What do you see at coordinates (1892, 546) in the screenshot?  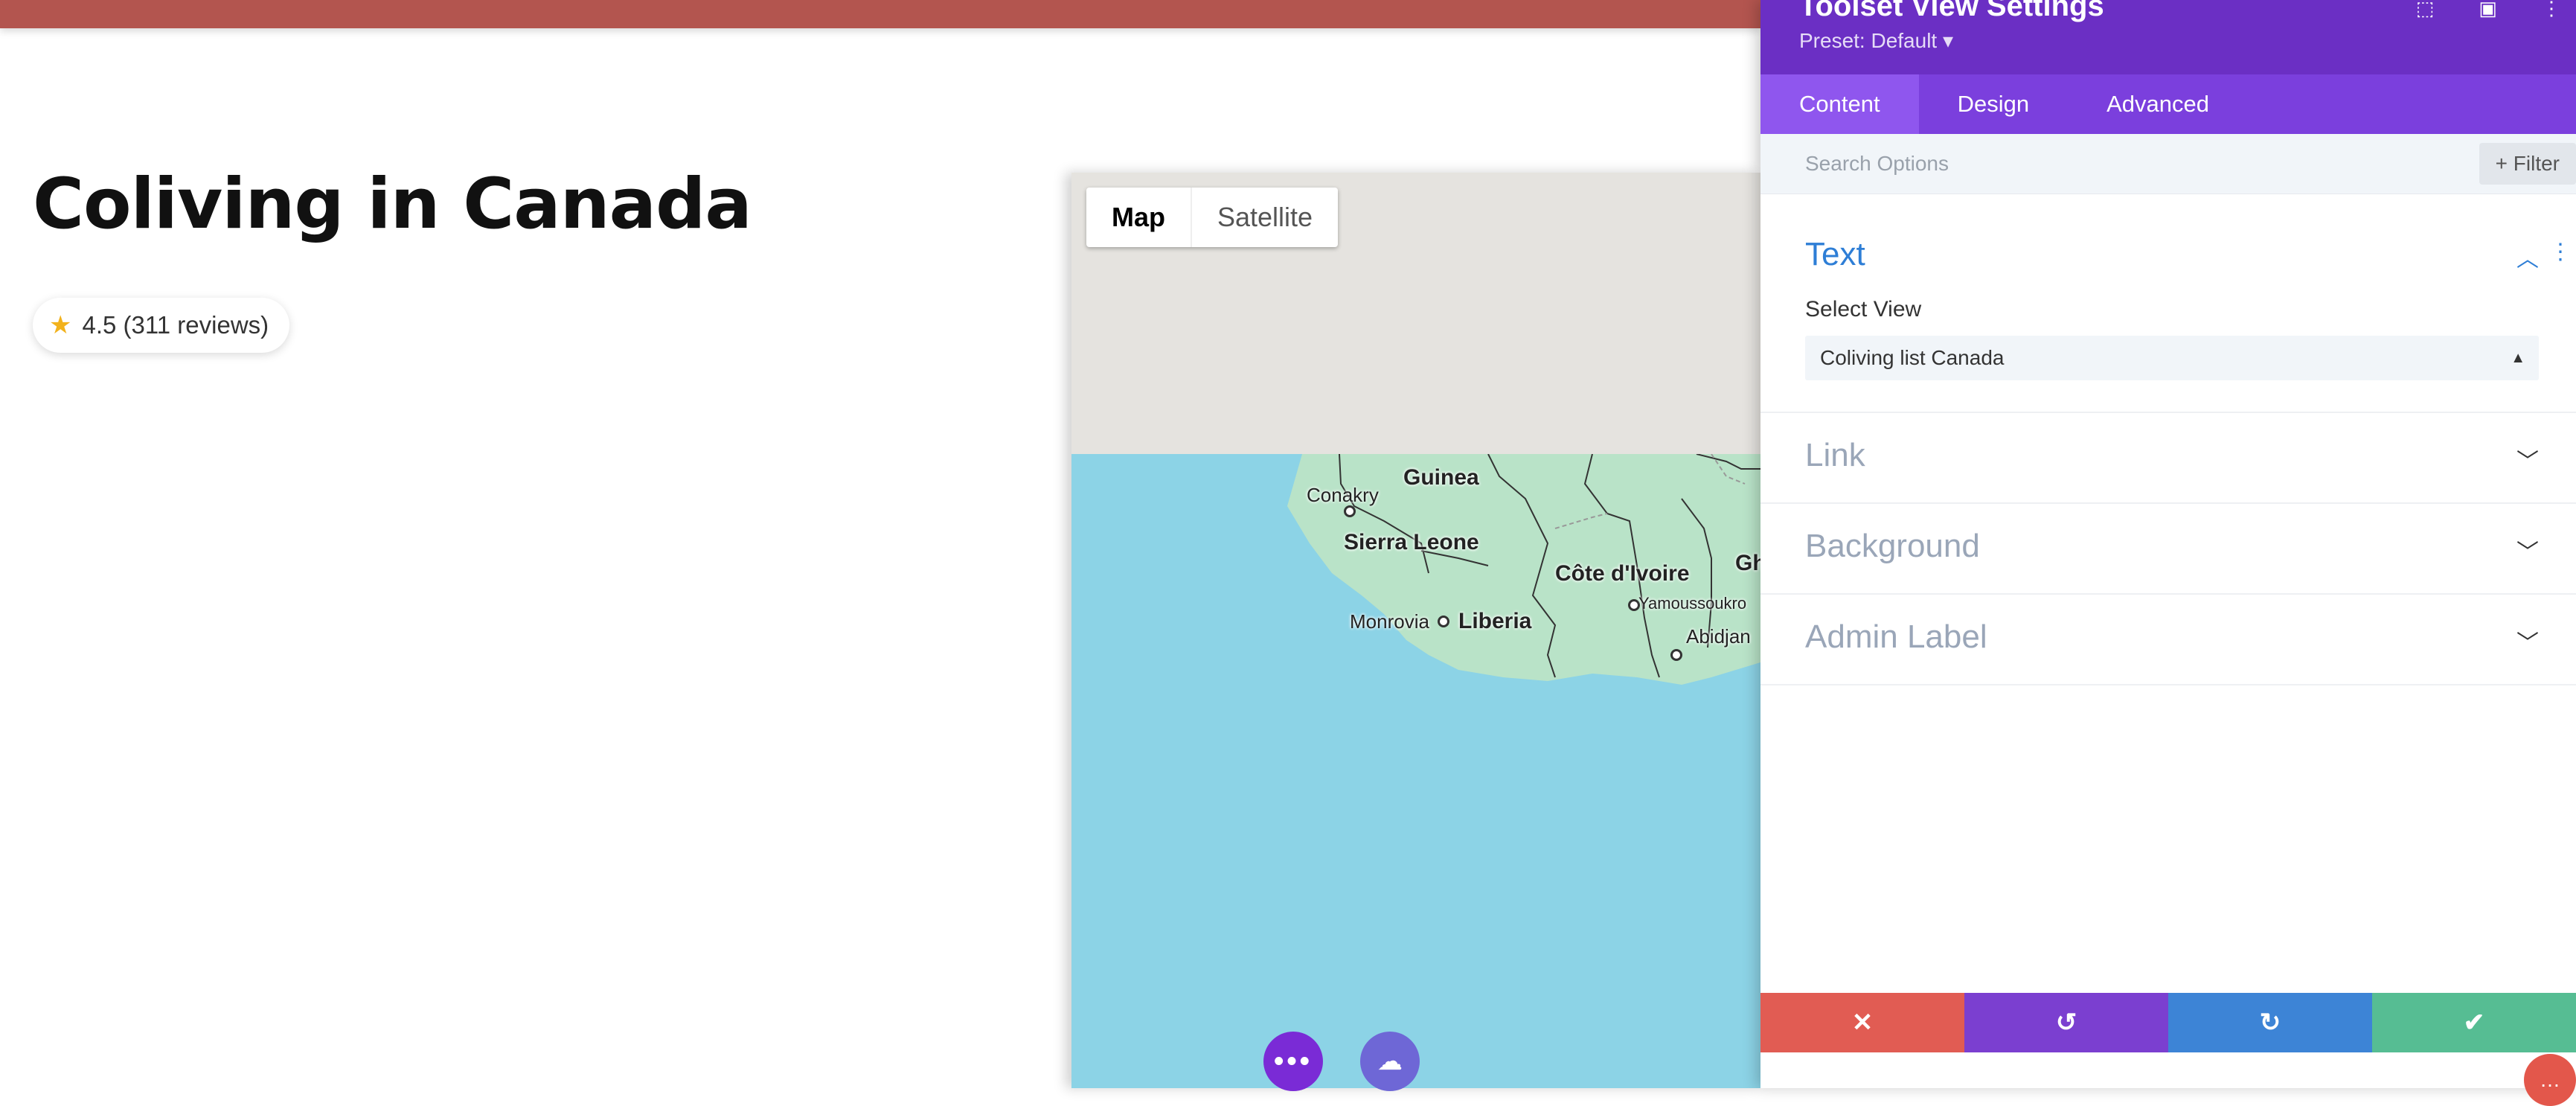 I see `section-background-title: Background` at bounding box center [1892, 546].